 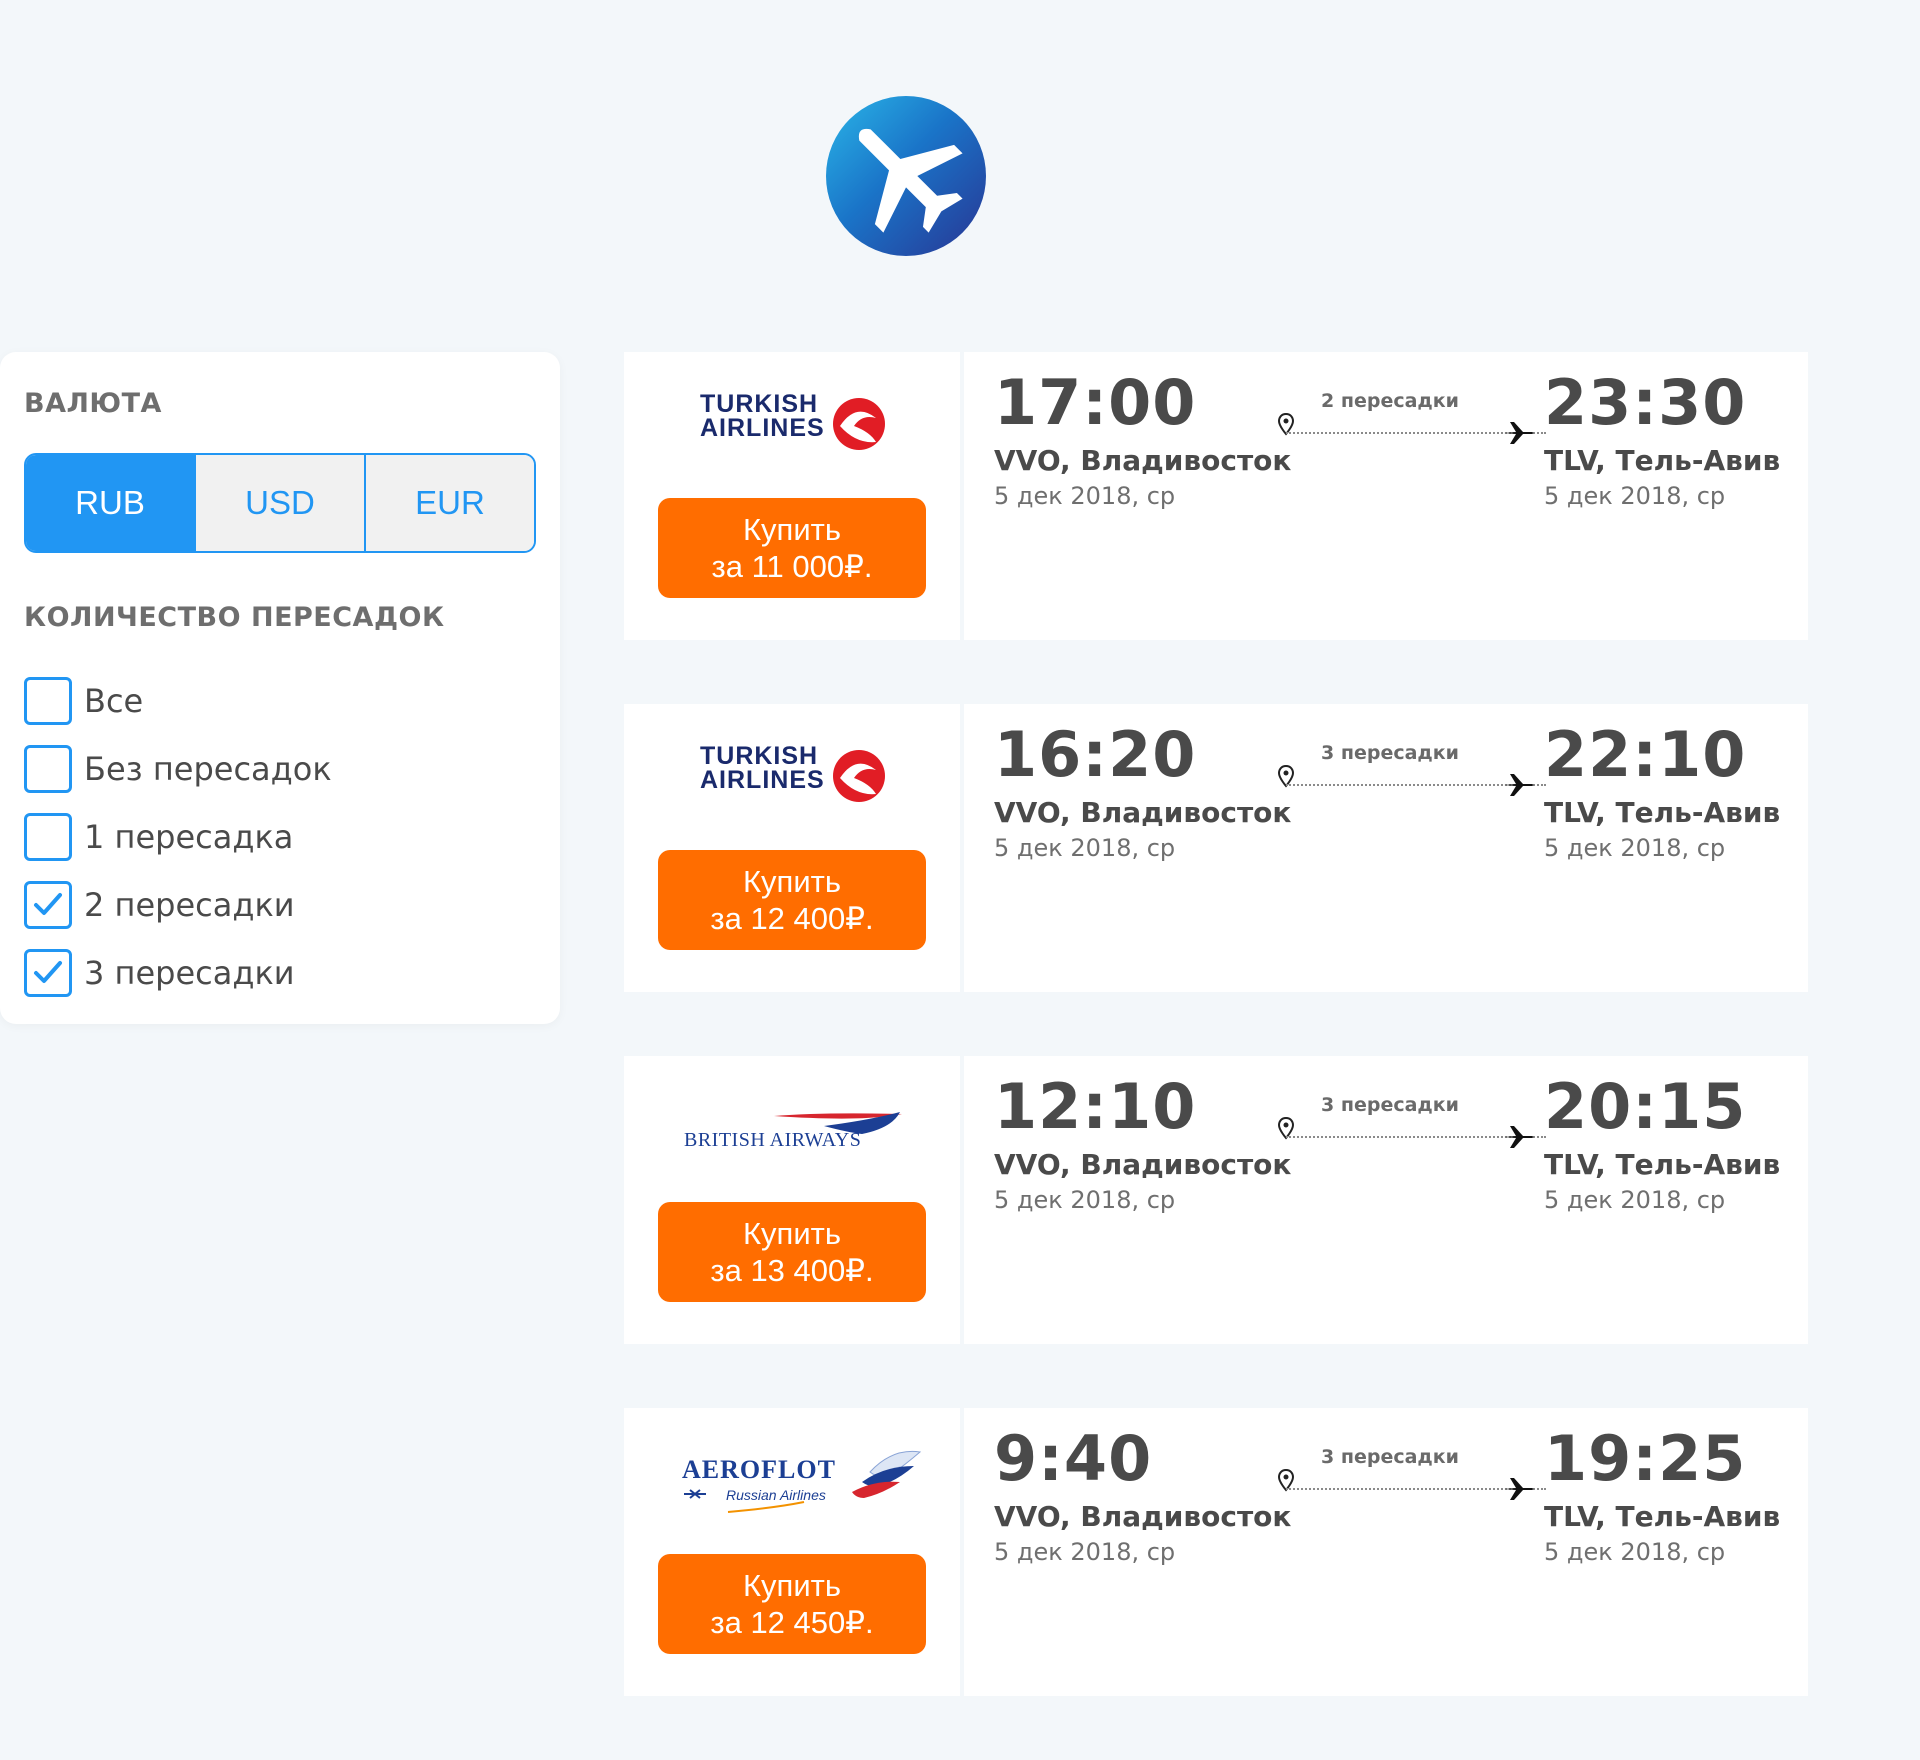 I want to click on currency-switcher: RUB USD EUR, so click(x=280, y=503).